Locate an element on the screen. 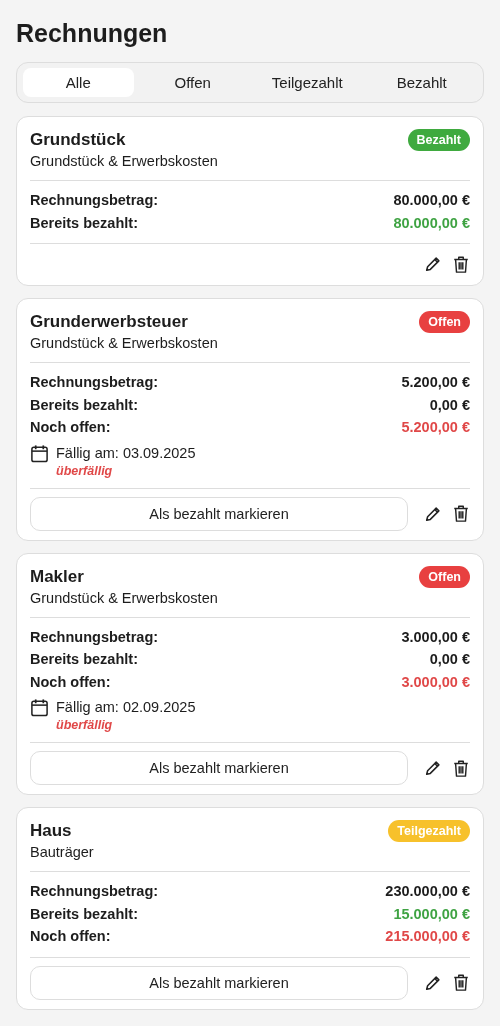 This screenshot has width=500, height=1026. filter-tab: Teilgezahlt is located at coordinates (307, 82).